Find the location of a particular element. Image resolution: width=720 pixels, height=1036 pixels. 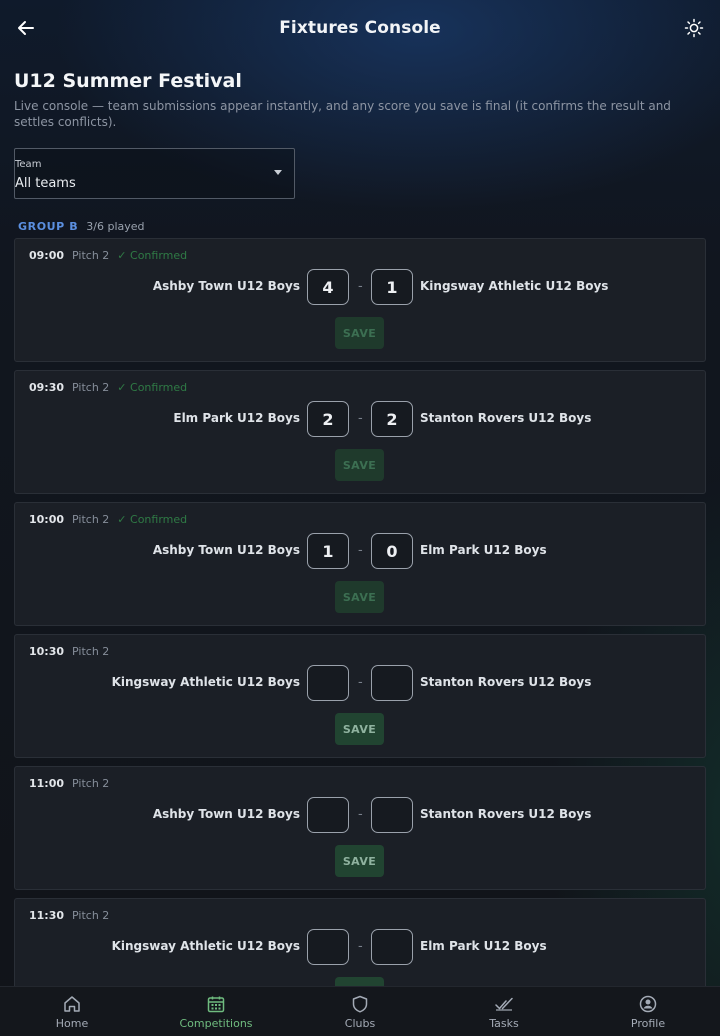

group-name: GROUP B is located at coordinates (48, 226).